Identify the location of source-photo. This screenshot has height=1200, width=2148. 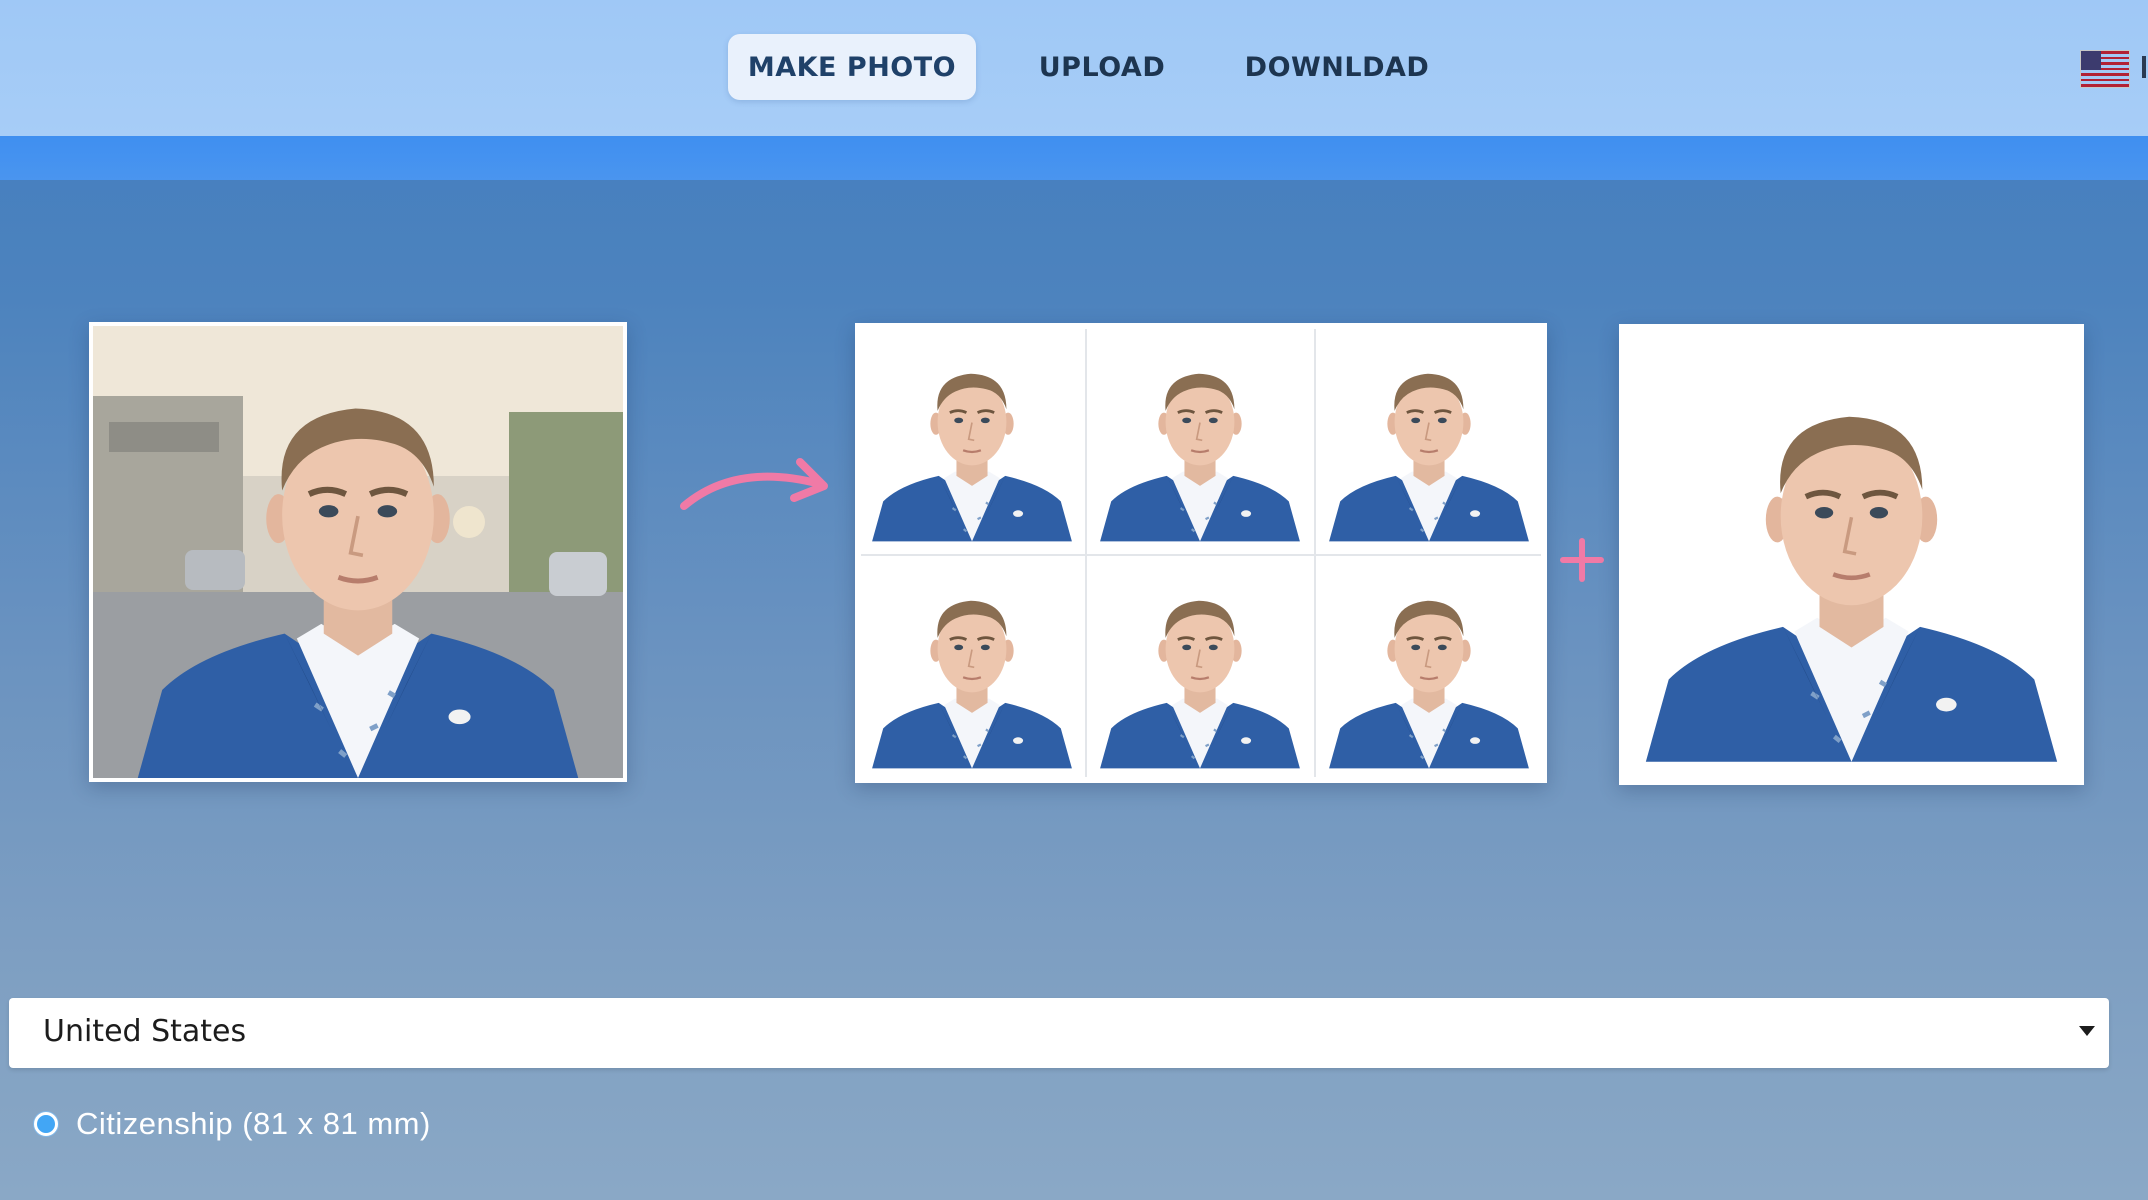
(358, 552).